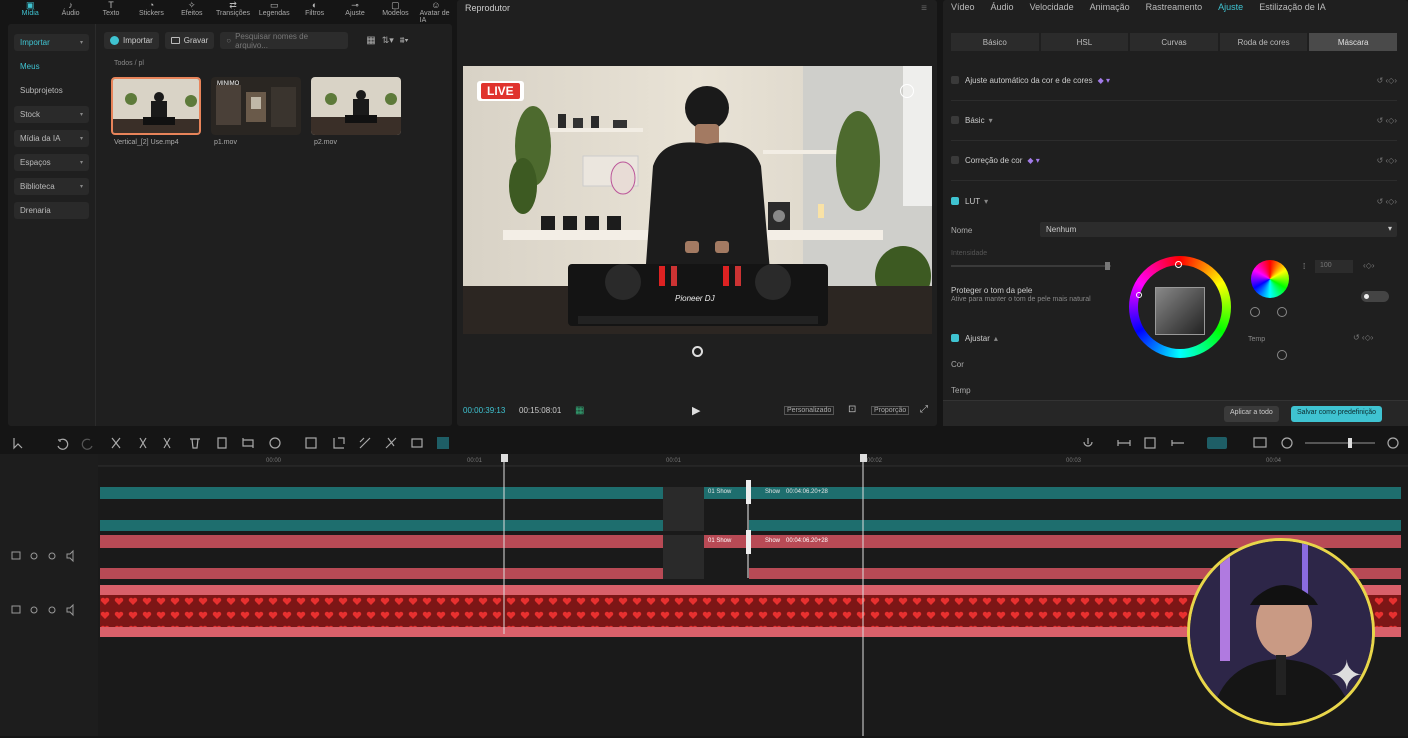  What do you see at coordinates (1150, 443) in the screenshot?
I see `snap-icon` at bounding box center [1150, 443].